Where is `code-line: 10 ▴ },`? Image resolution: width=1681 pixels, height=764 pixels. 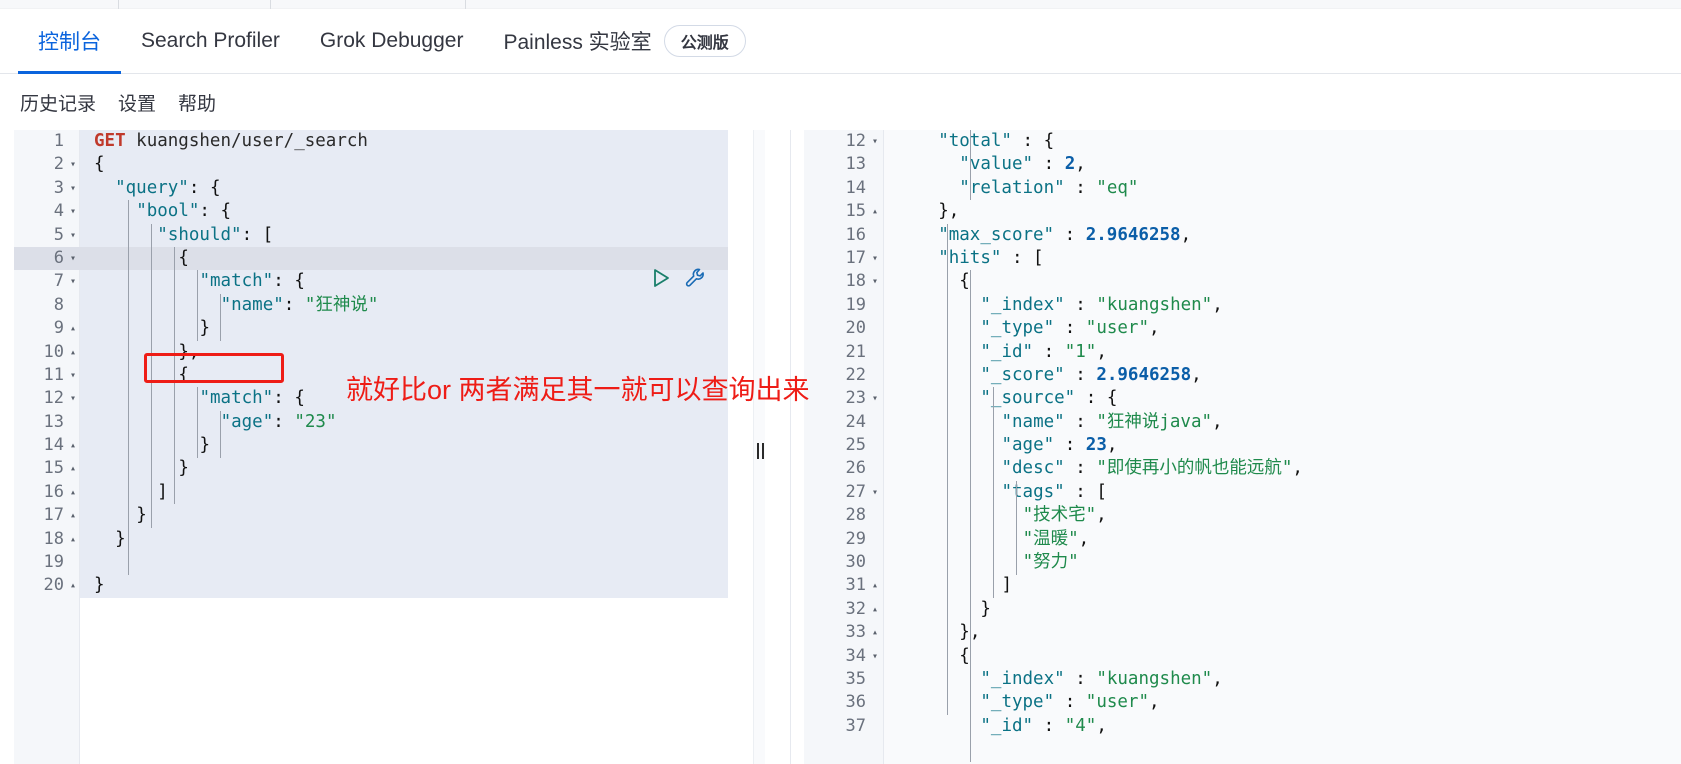 code-line: 10 ▴ }, is located at coordinates (402, 352).